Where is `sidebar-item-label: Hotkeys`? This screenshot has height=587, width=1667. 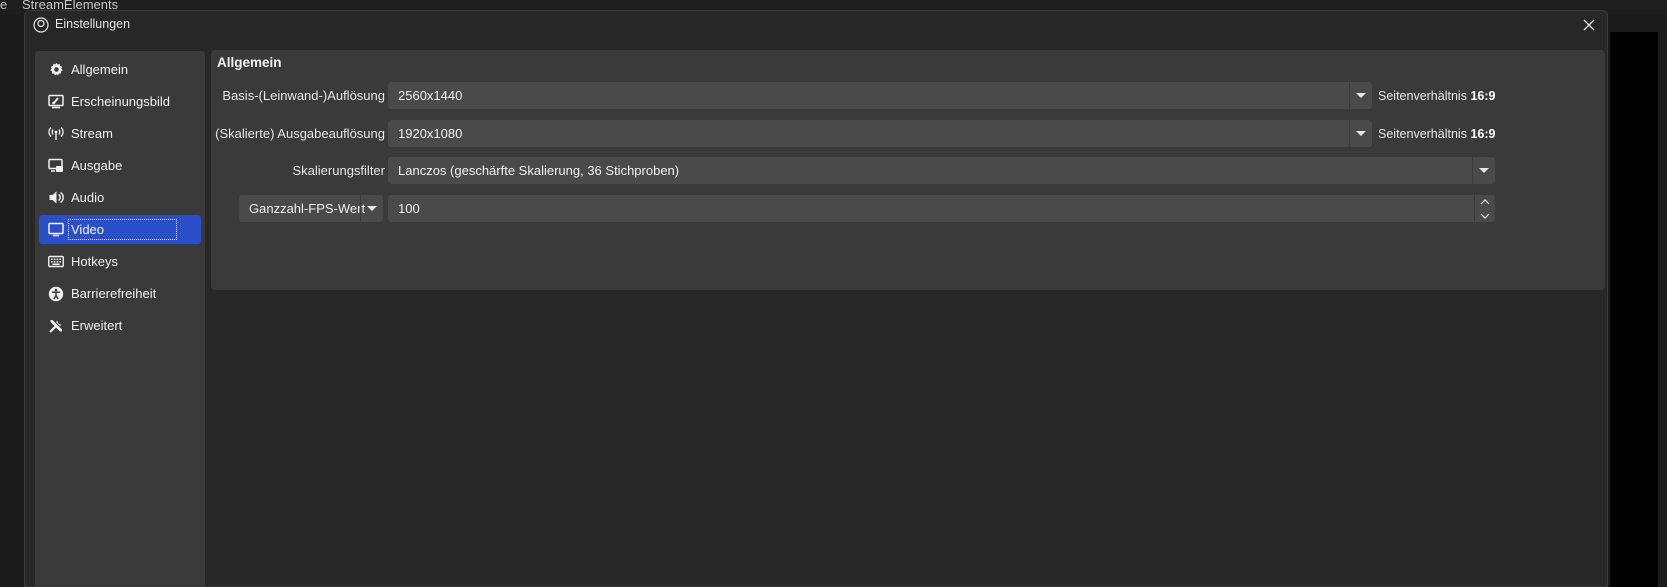
sidebar-item-label: Hotkeys is located at coordinates (94, 261).